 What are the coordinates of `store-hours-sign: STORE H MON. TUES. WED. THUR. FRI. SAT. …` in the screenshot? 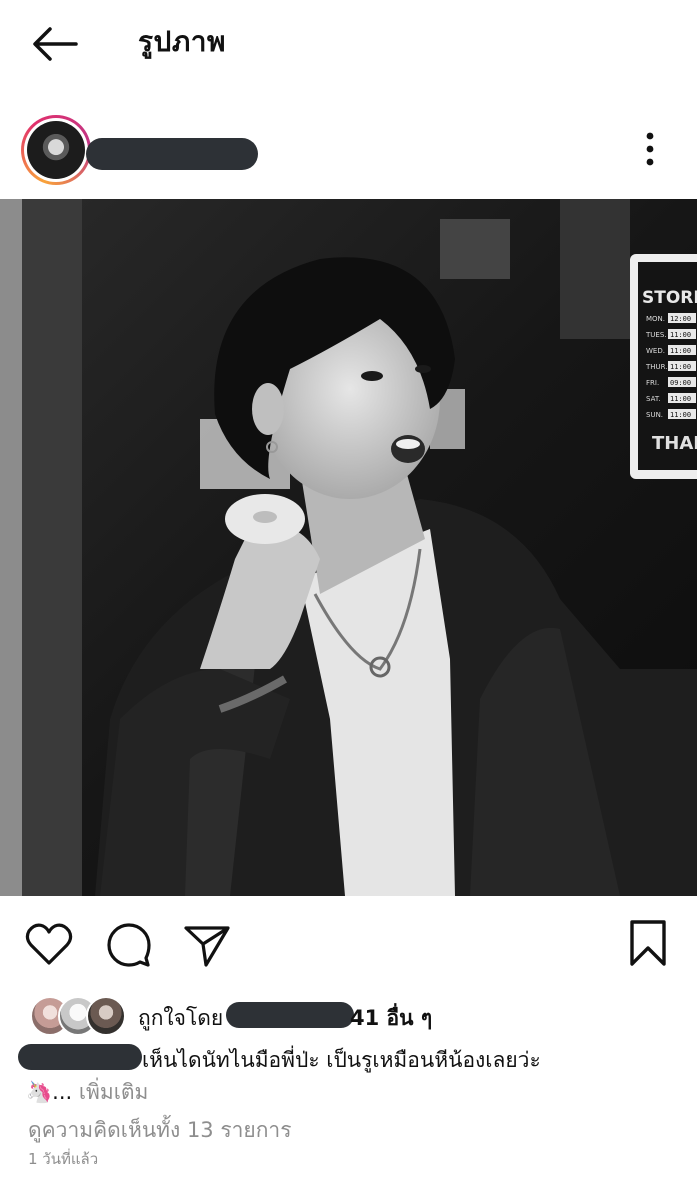 It's located at (663, 366).